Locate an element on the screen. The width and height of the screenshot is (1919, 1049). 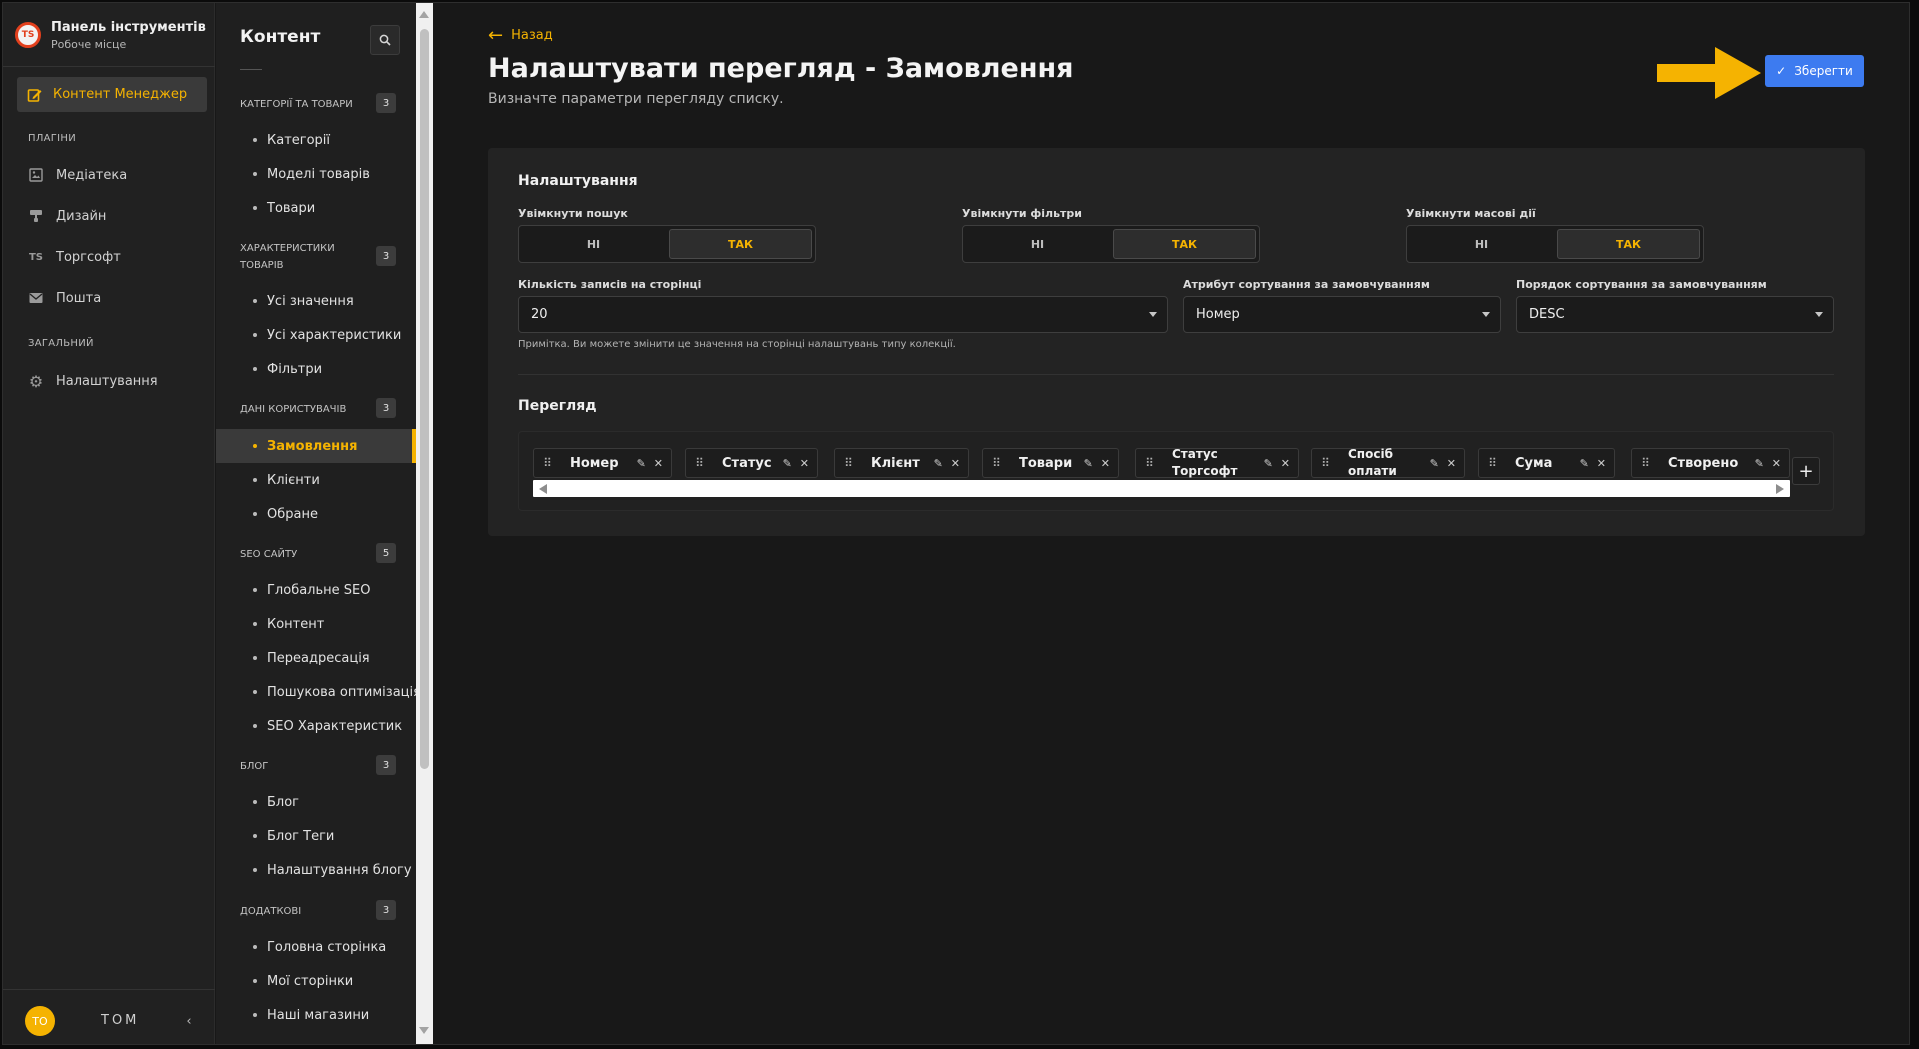
nav-item-media: Медіатека is located at coordinates (77, 175).